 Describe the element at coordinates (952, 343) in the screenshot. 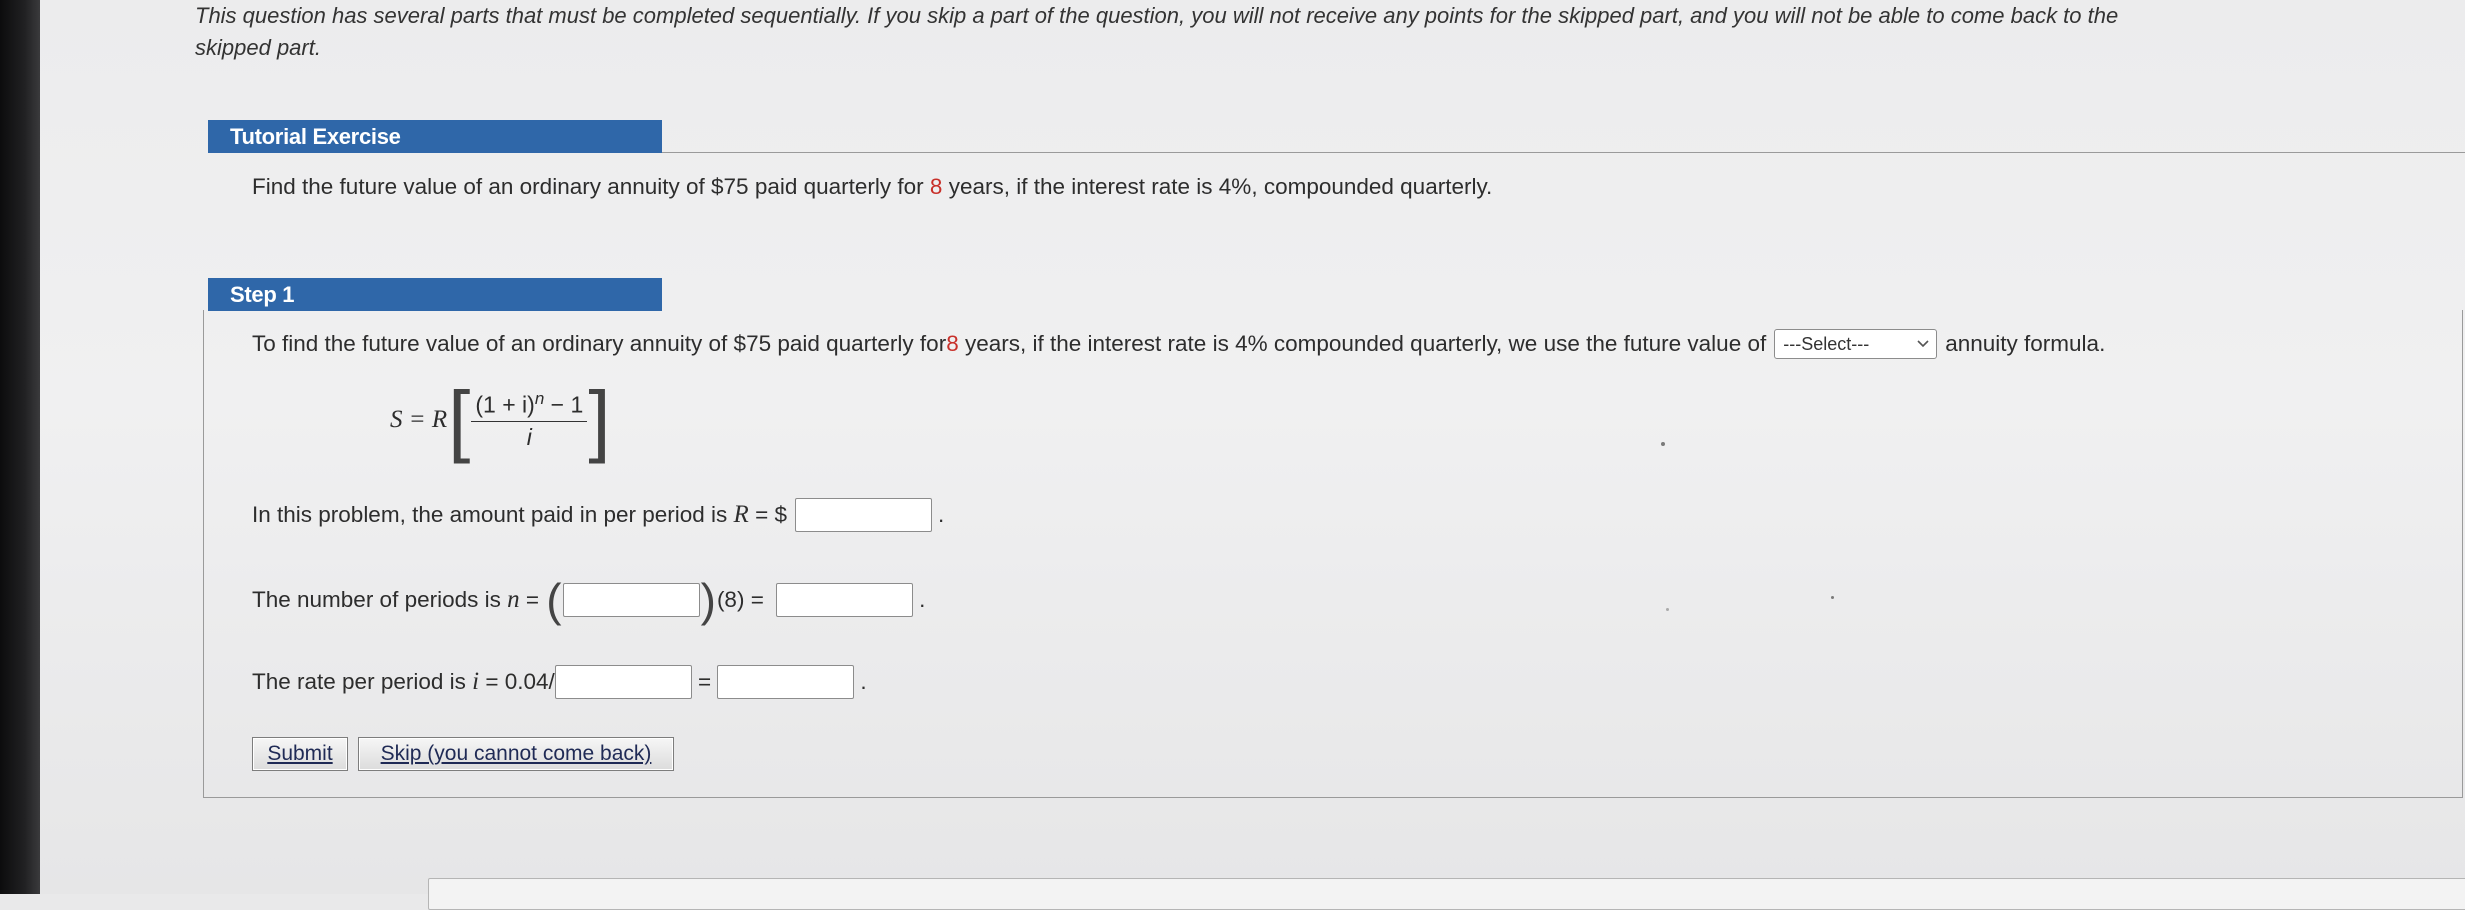

I see `step1-years: 8` at that location.